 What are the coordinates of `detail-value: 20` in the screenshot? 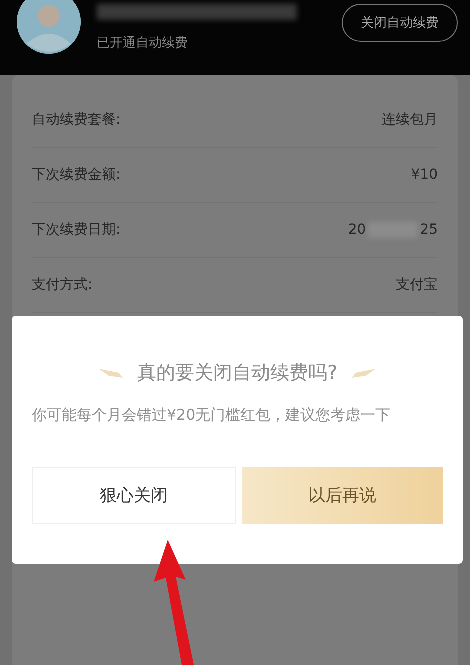 It's located at (357, 230).